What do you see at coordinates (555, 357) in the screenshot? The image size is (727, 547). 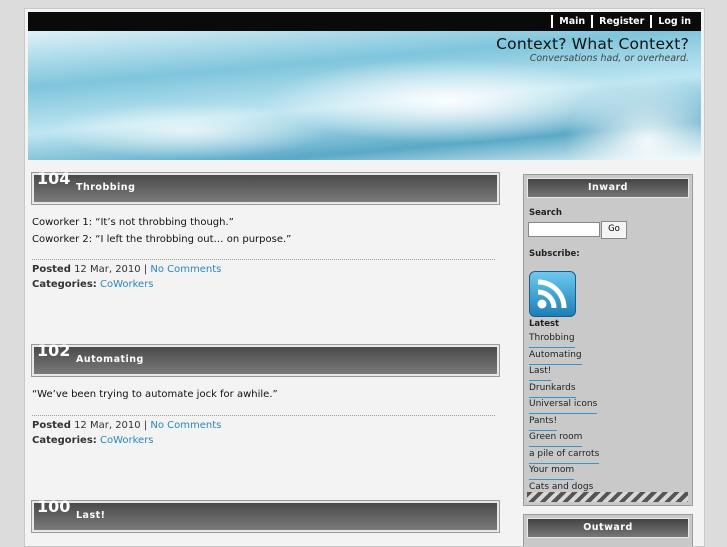 I see `latest-post-link: Automating` at bounding box center [555, 357].